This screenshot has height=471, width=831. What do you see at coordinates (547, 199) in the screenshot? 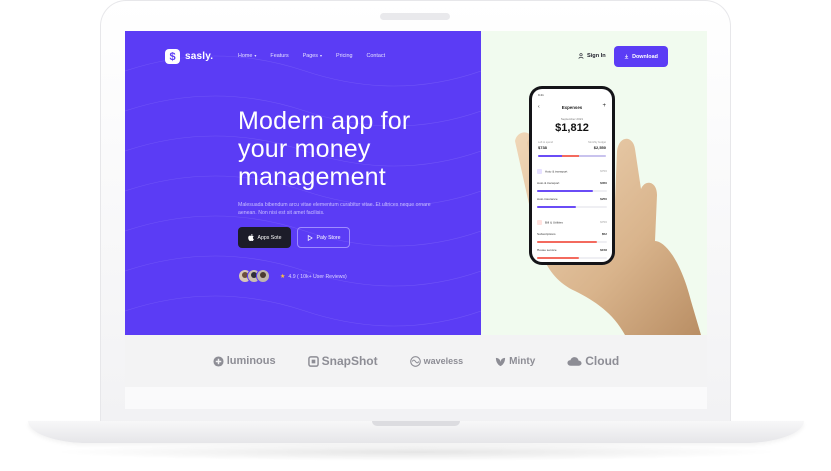
I see `expense-label: Auto insurance` at bounding box center [547, 199].